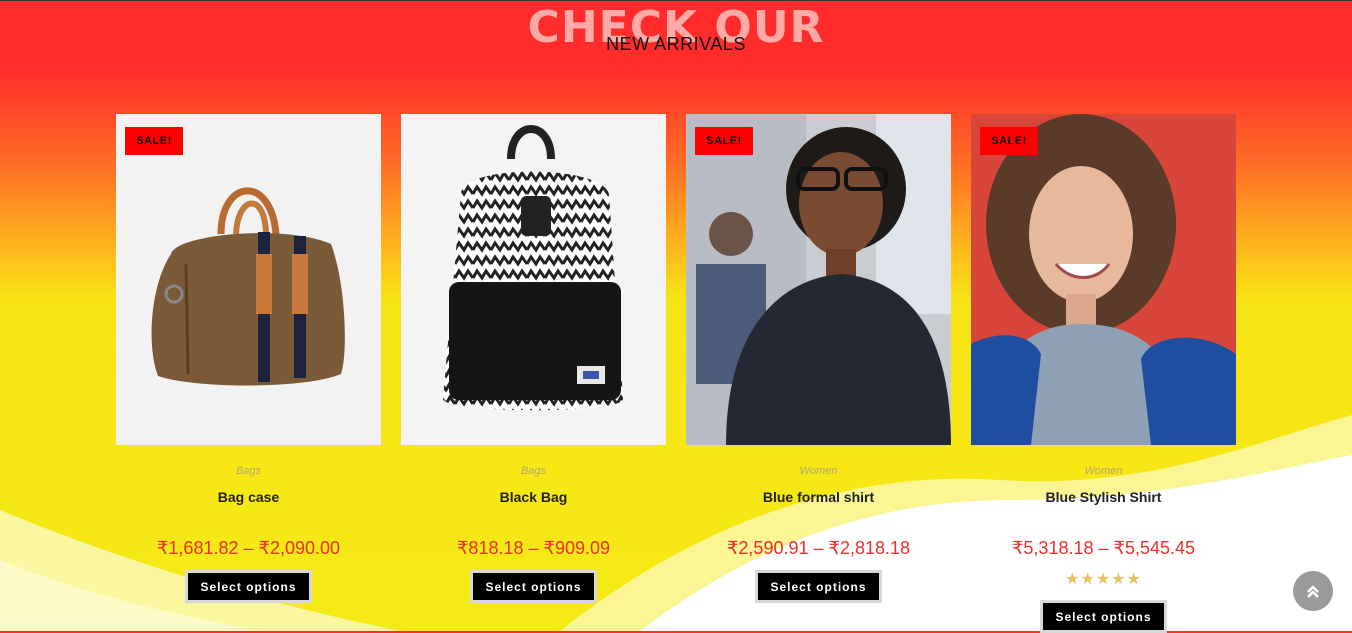 The image size is (1352, 633). What do you see at coordinates (533, 497) in the screenshot?
I see `product-title: Black Bag` at bounding box center [533, 497].